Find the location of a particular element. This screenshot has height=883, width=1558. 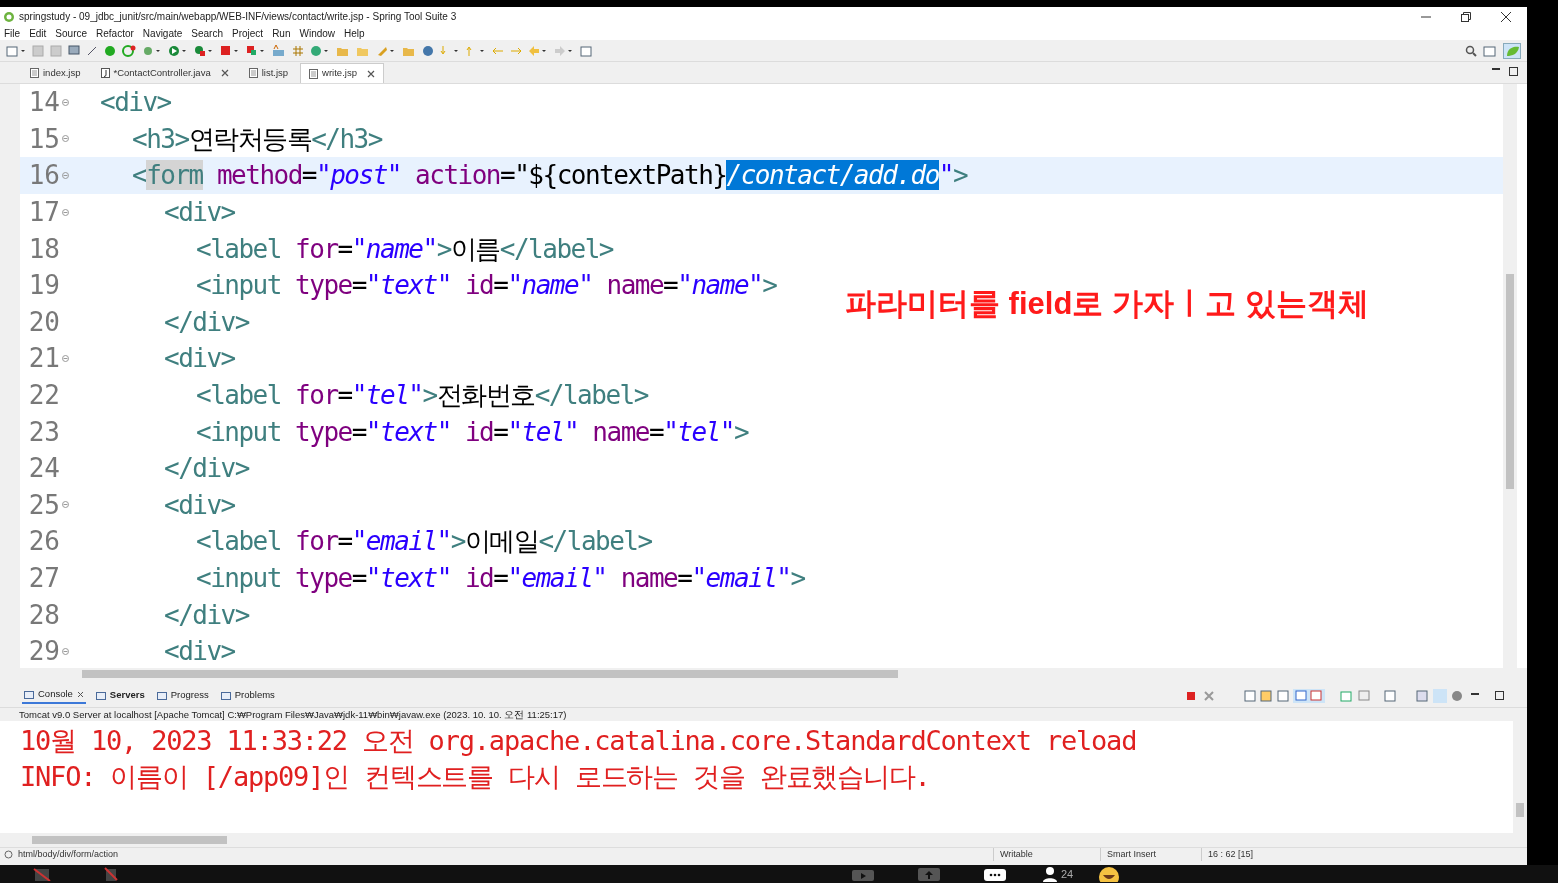

line-number: 29 is located at coordinates (43, 651).